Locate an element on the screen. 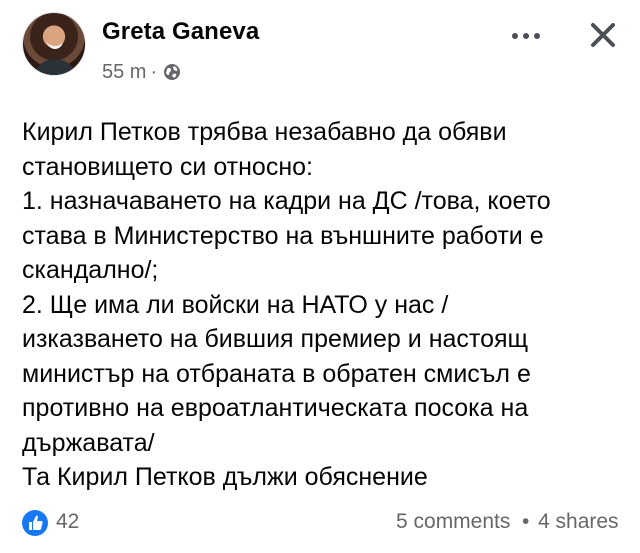 Image resolution: width=640 pixels, height=553 pixels. post-footer: 42 5 comments • 4 shares is located at coordinates (320, 520).